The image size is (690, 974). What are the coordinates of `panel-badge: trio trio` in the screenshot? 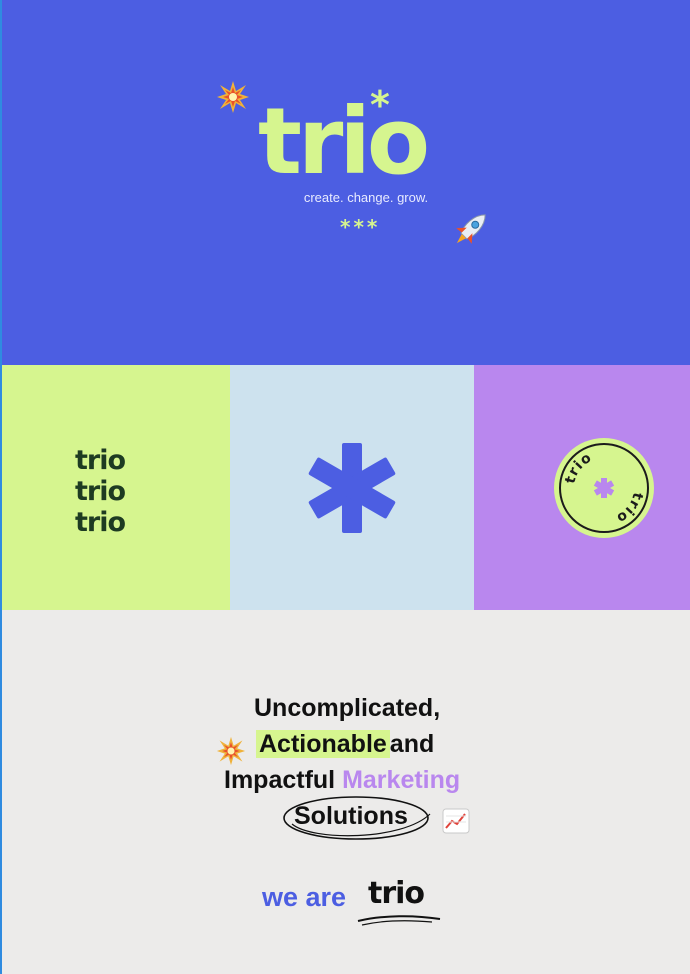 It's located at (582, 487).